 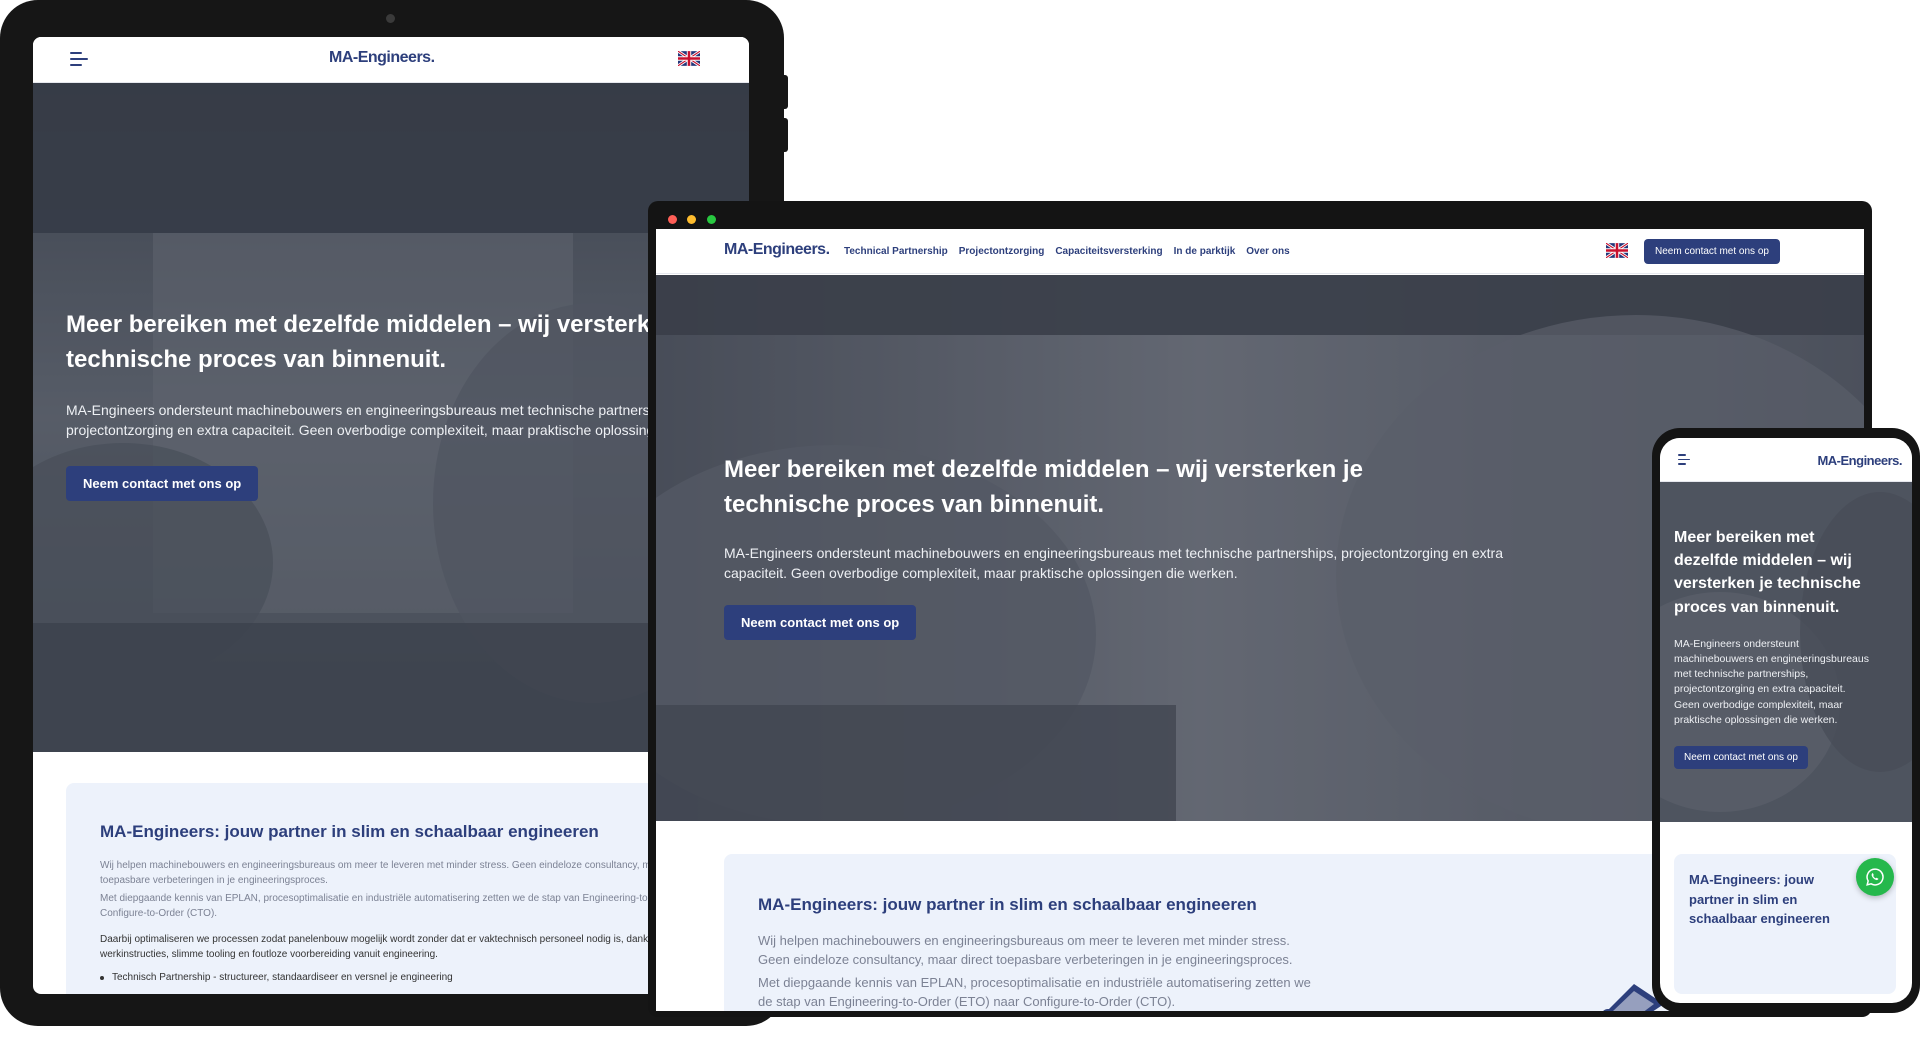 I want to click on whatsapp-icon, so click(x=1875, y=877).